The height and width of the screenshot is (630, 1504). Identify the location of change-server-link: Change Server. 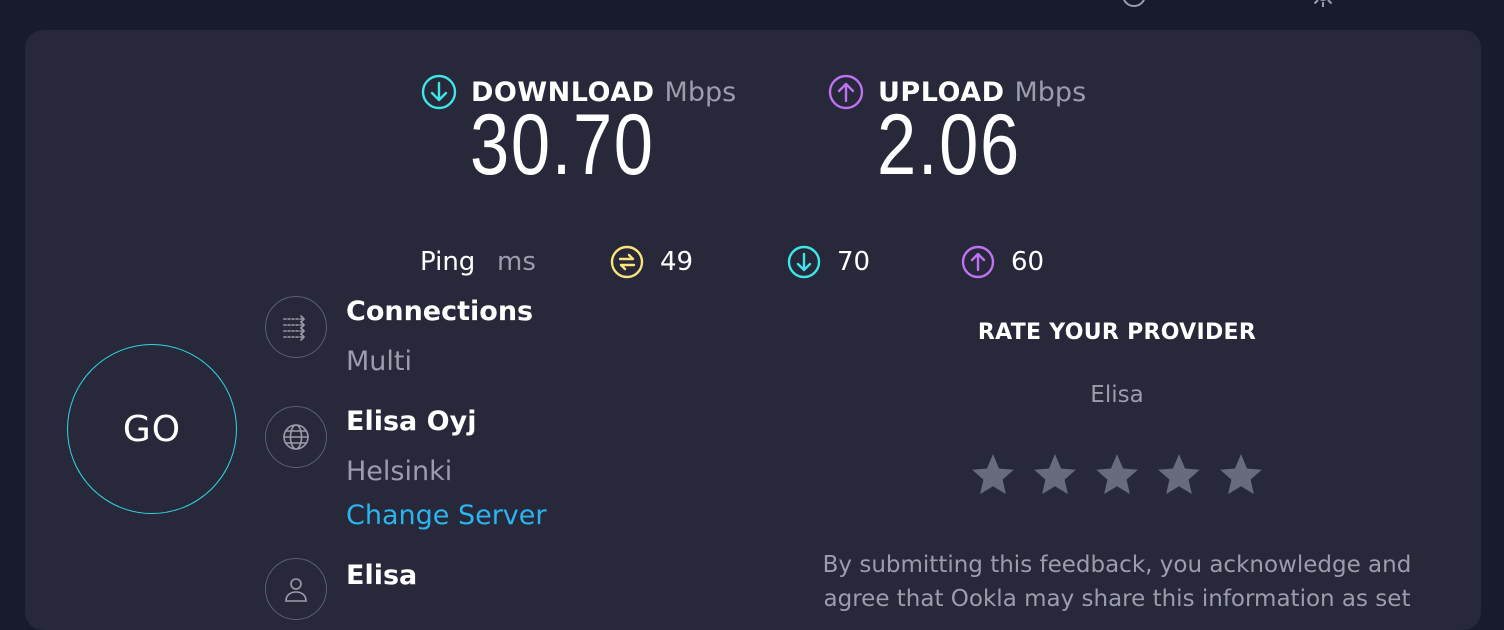
(446, 515).